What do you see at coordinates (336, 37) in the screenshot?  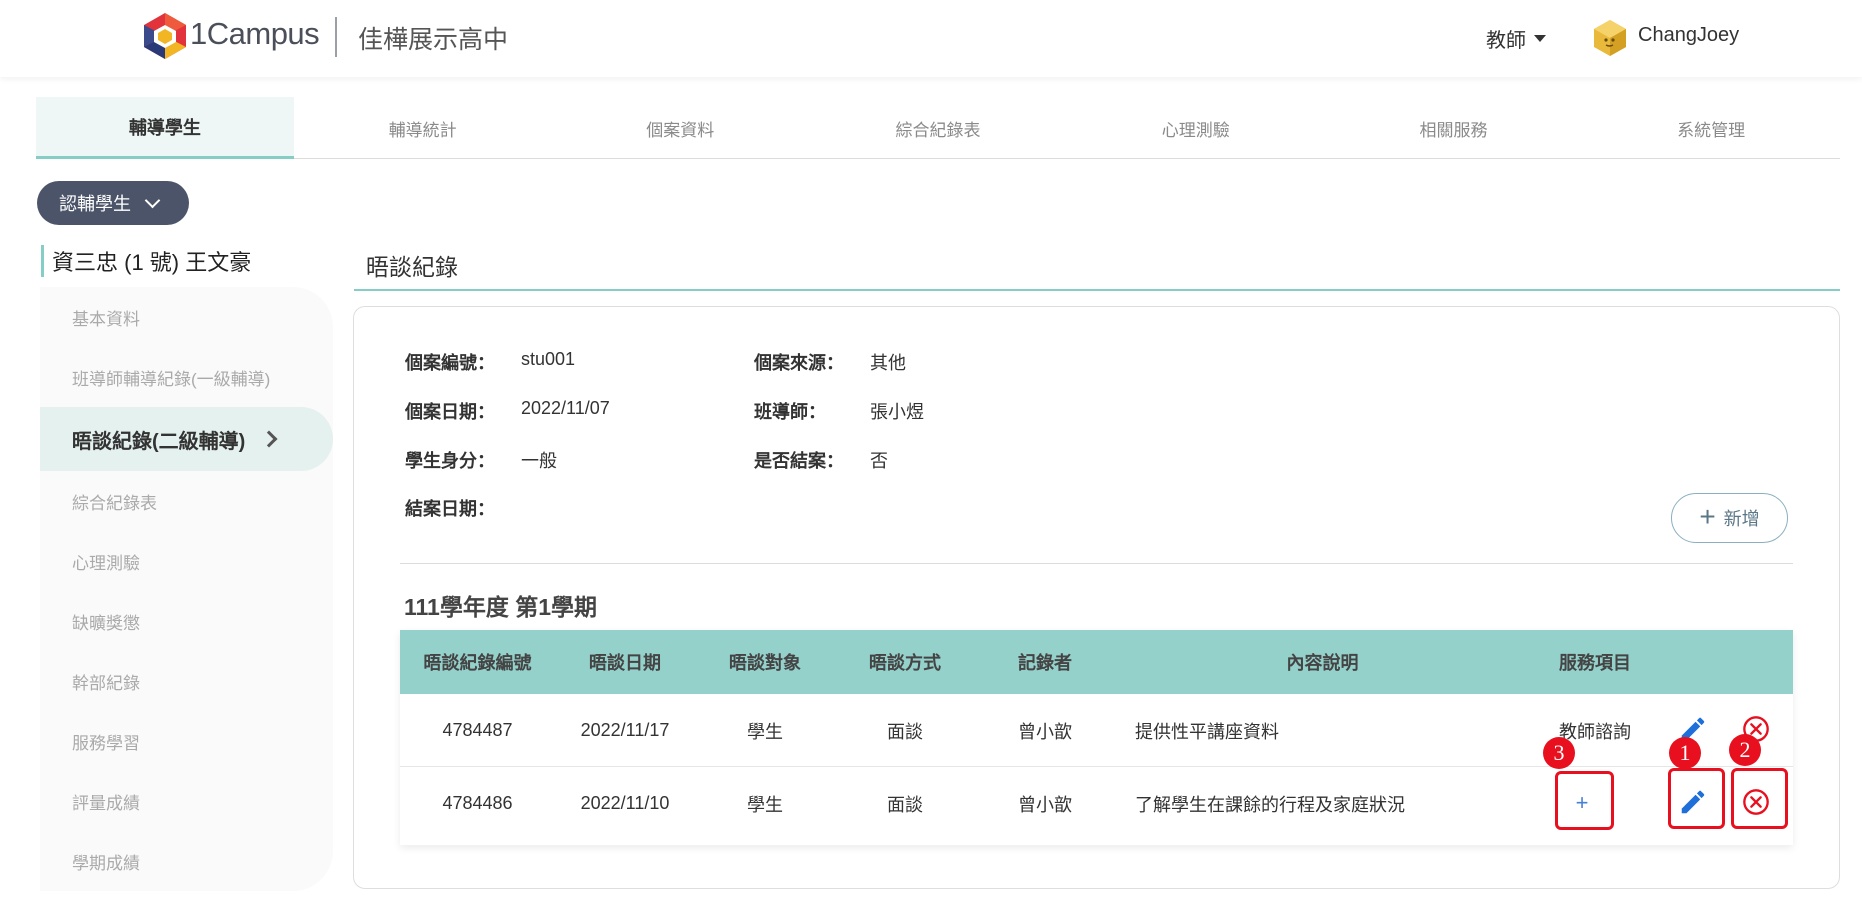 I see `brand-divider` at bounding box center [336, 37].